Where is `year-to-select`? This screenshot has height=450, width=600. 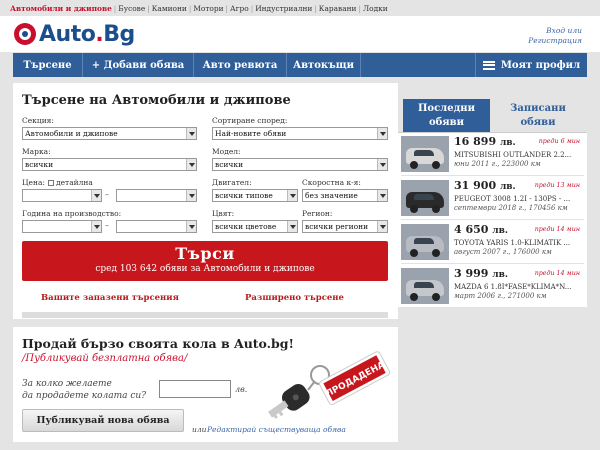 year-to-select is located at coordinates (156, 226).